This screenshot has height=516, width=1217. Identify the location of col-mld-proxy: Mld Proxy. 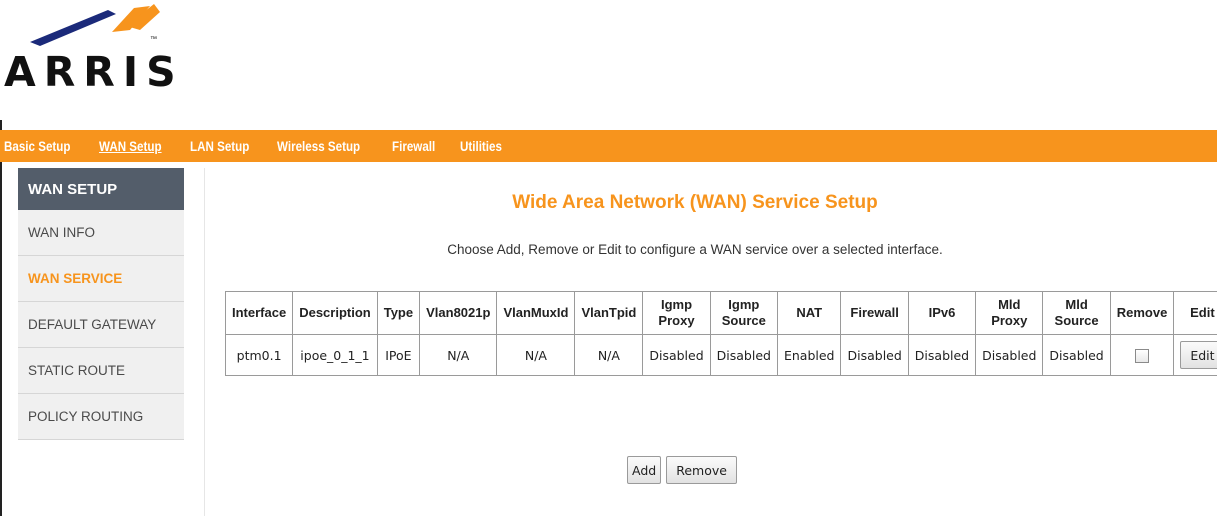
(1009, 313).